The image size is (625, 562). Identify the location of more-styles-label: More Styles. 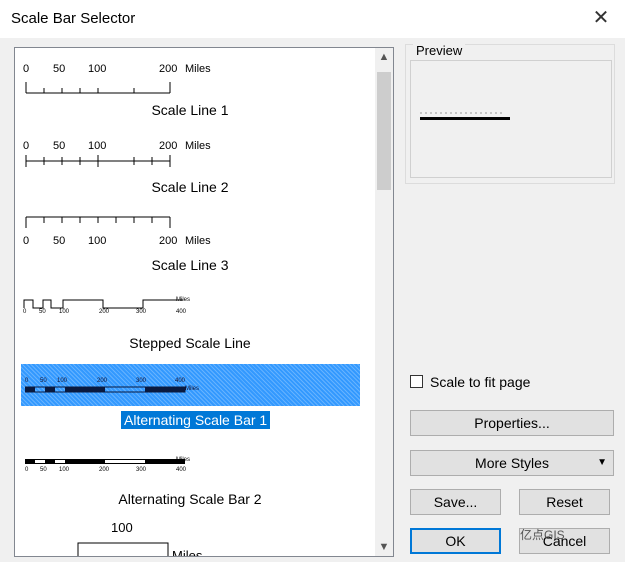
(512, 463).